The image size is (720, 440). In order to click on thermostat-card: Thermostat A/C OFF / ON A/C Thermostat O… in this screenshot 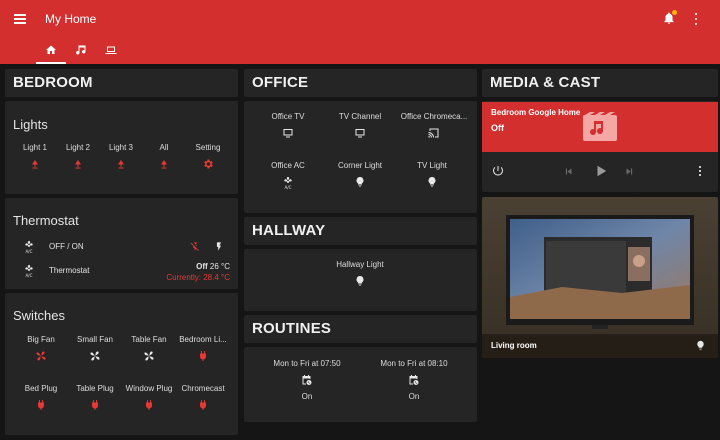, I will do `click(121, 243)`.